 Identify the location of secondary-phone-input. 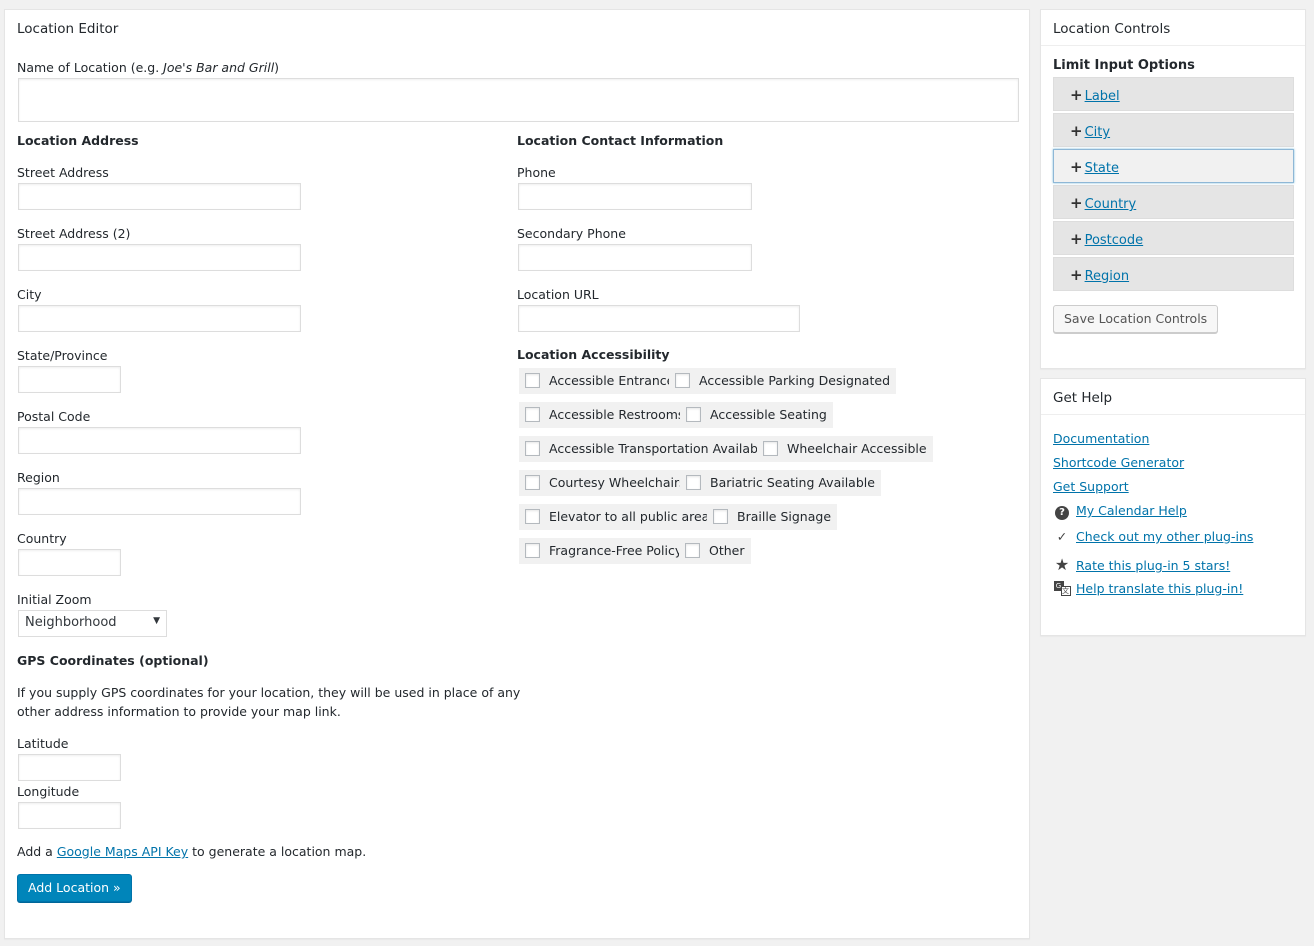
(635, 257).